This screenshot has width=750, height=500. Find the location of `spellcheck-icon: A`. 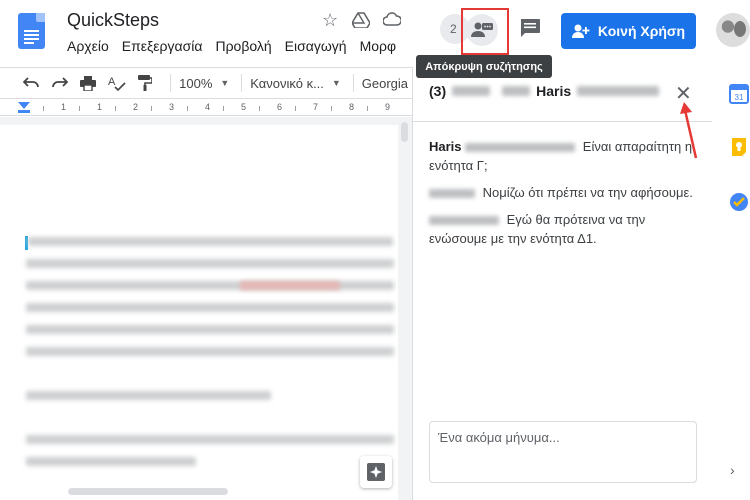

spellcheck-icon: A is located at coordinates (116, 83).